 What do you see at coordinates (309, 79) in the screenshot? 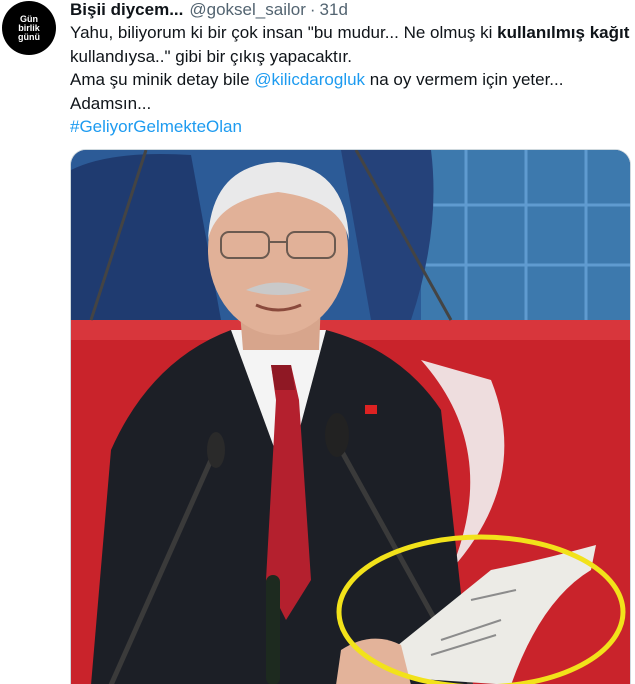
I see `mention-link: @kilicdarogluk` at bounding box center [309, 79].